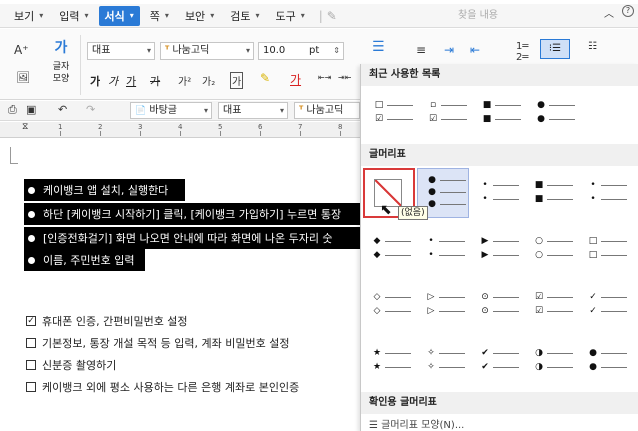 Image resolution: width=638 pixels, height=431 pixels. Describe the element at coordinates (95, 81) in the screenshot. I see `bold-button: 가` at that location.